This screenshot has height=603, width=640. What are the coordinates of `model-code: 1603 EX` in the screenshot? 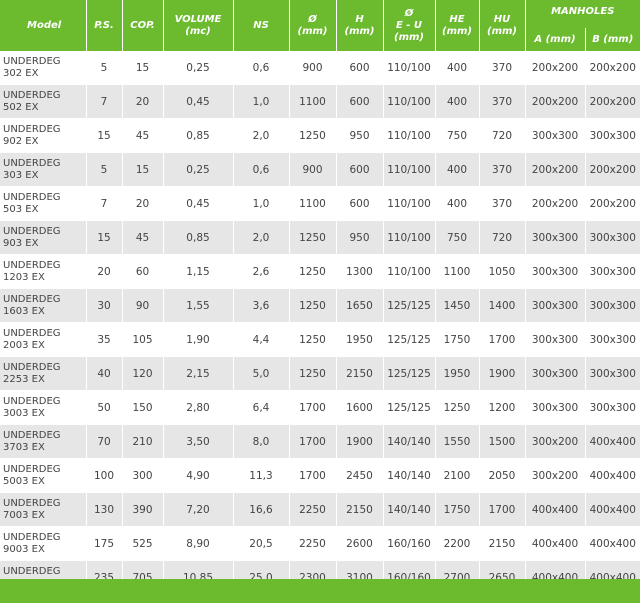 It's located at (24, 311).